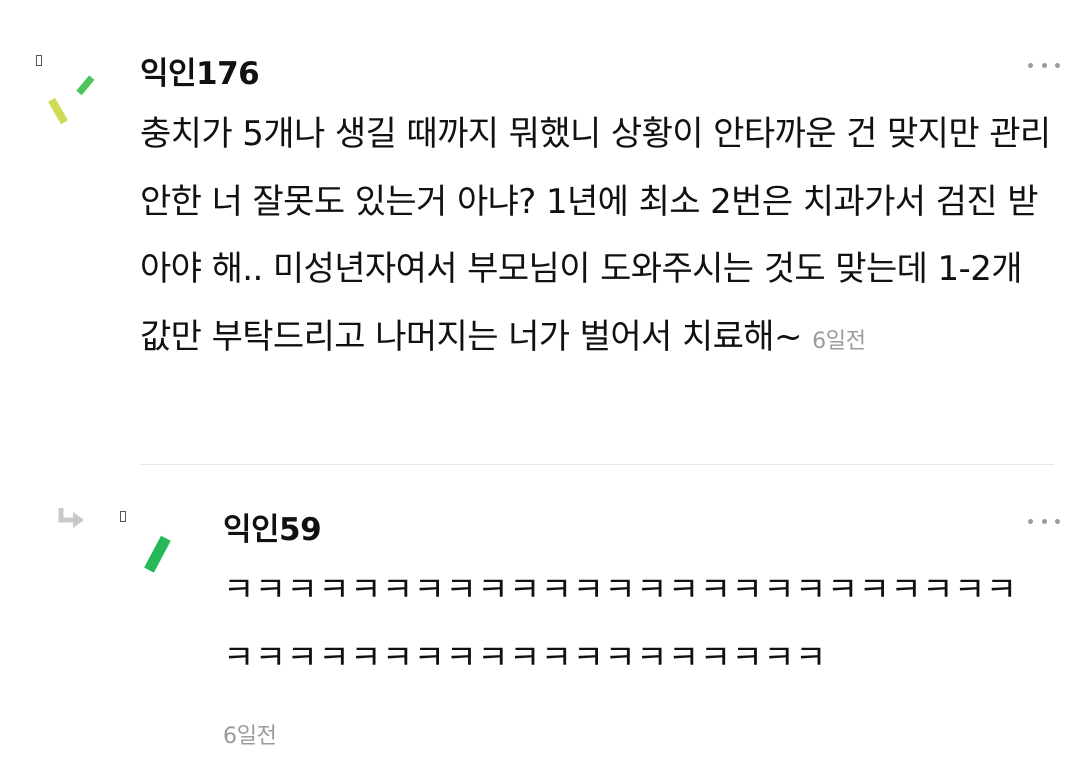 Image resolution: width=1080 pixels, height=765 pixels. I want to click on reply-arrow-icon, so click(72, 519).